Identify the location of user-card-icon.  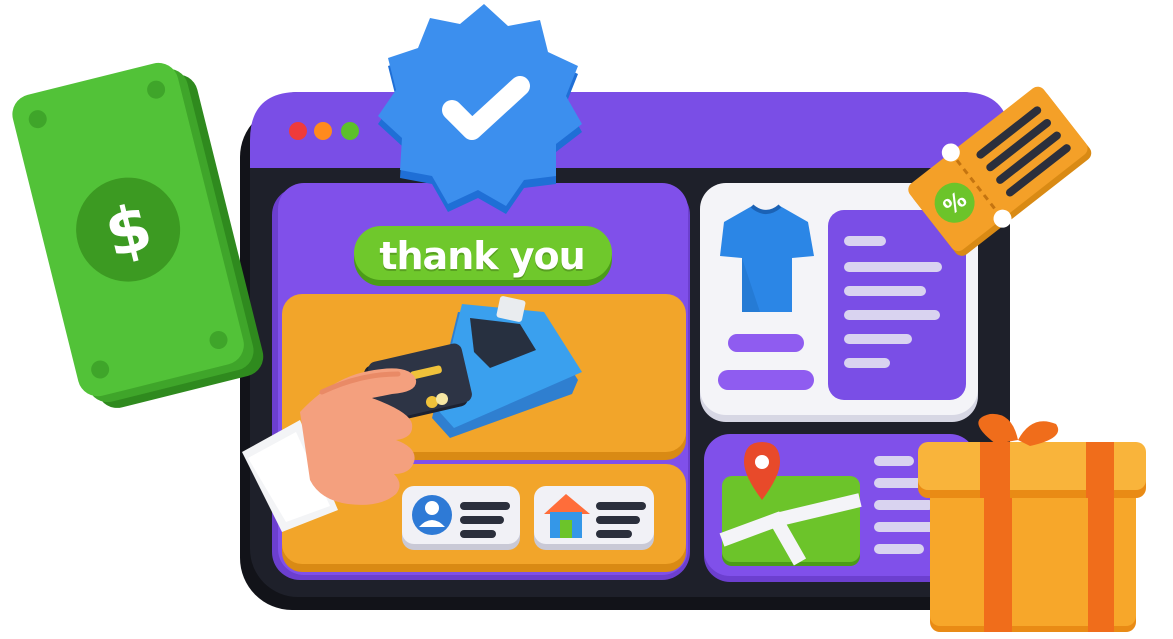
(461, 518).